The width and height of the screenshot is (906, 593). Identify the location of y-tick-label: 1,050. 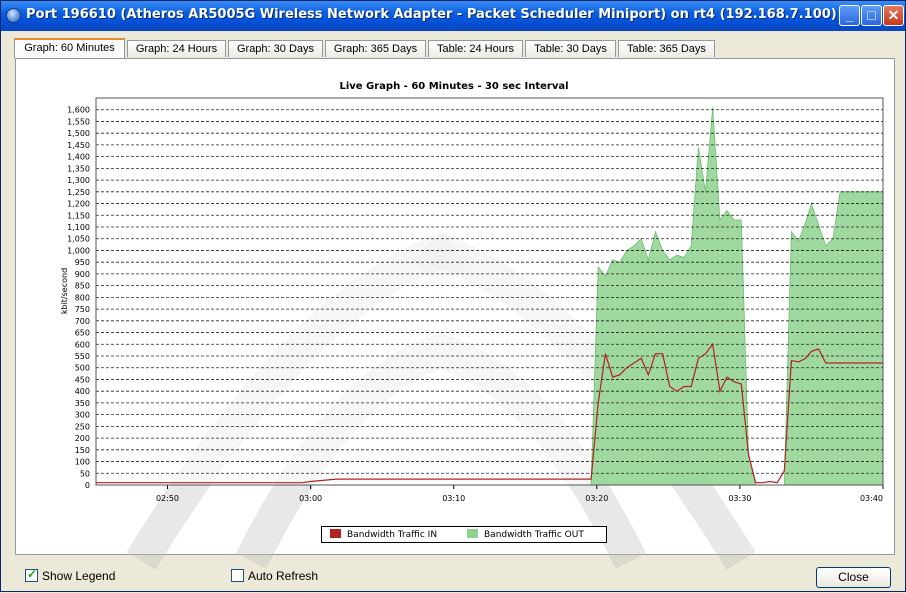
(78, 239).